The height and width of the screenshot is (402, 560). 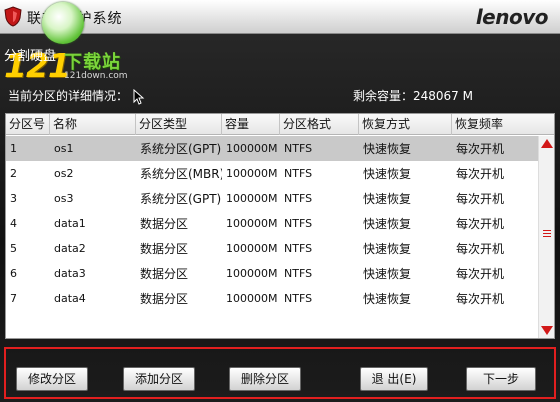 I want to click on table-header: 分区号 名称 分区类型 容量 分区格式 恢复方式 恢复频率, so click(x=280, y=124).